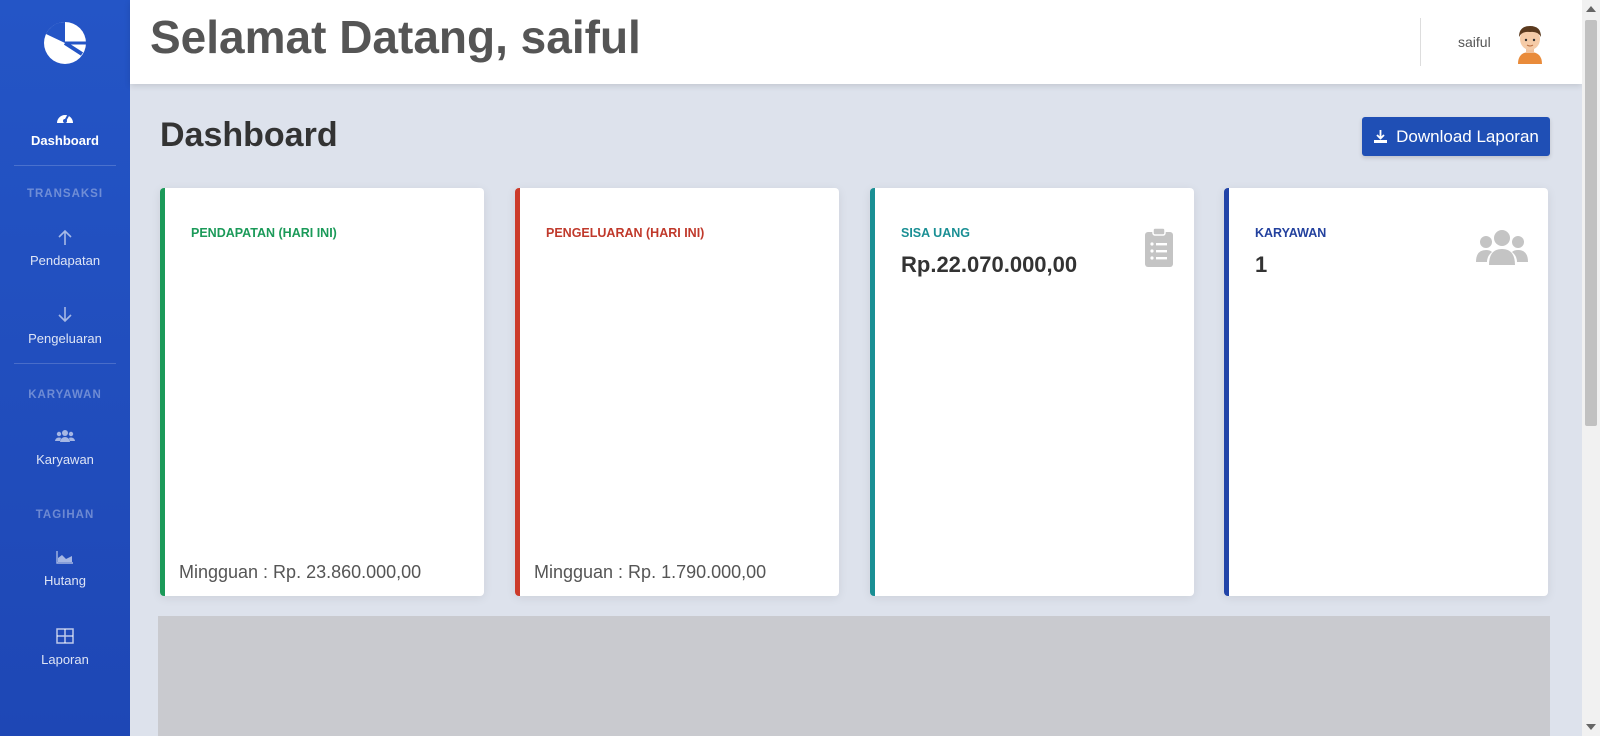  I want to click on sidebar-item-label: Hutang, so click(65, 580).